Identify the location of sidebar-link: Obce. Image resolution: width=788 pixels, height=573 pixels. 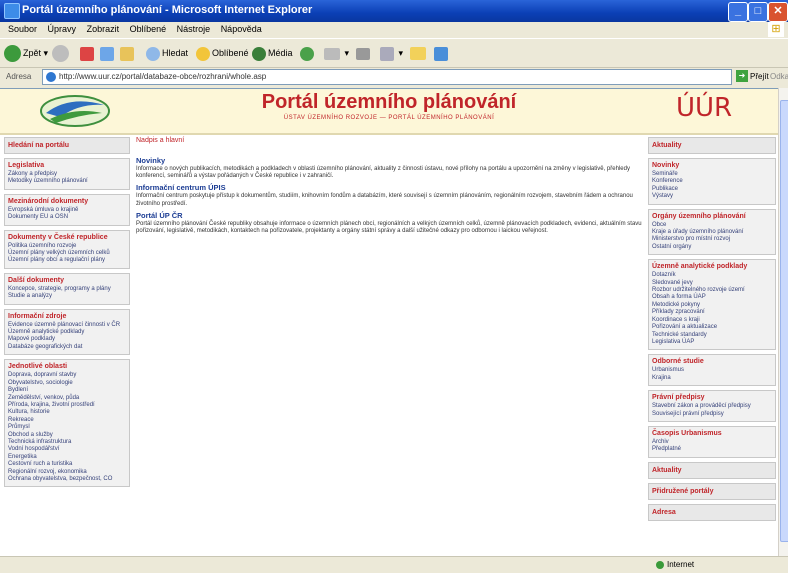
(712, 225).